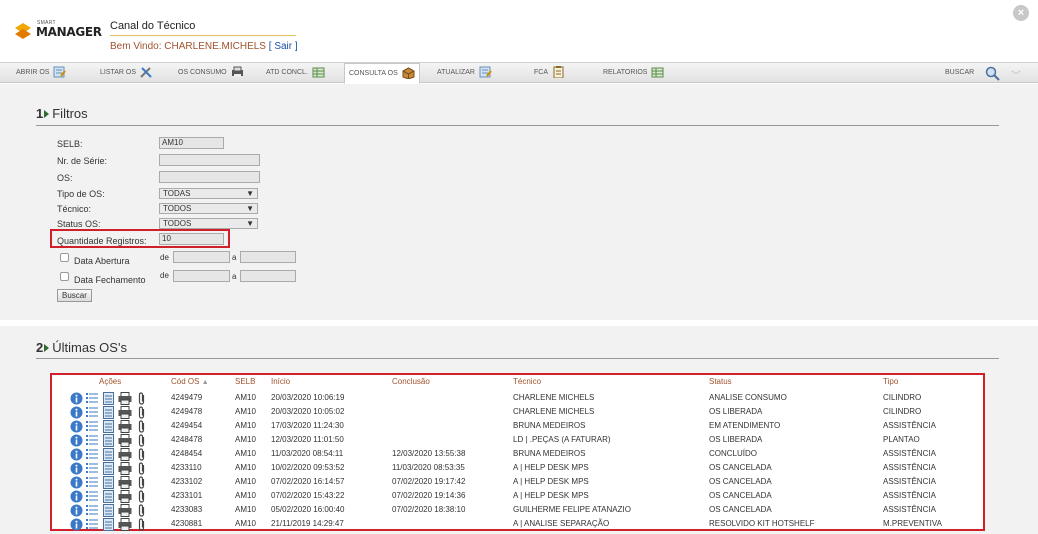 The height and width of the screenshot is (534, 1038). I want to click on buscar-button: Buscar, so click(74, 295).